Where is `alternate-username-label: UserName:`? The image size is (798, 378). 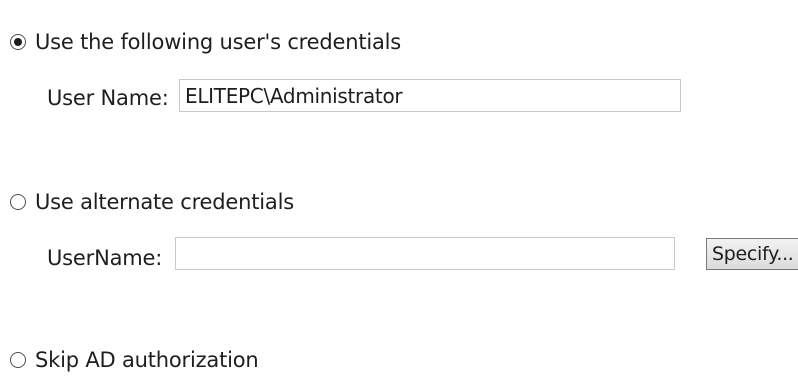
alternate-username-label: UserName: is located at coordinates (105, 258).